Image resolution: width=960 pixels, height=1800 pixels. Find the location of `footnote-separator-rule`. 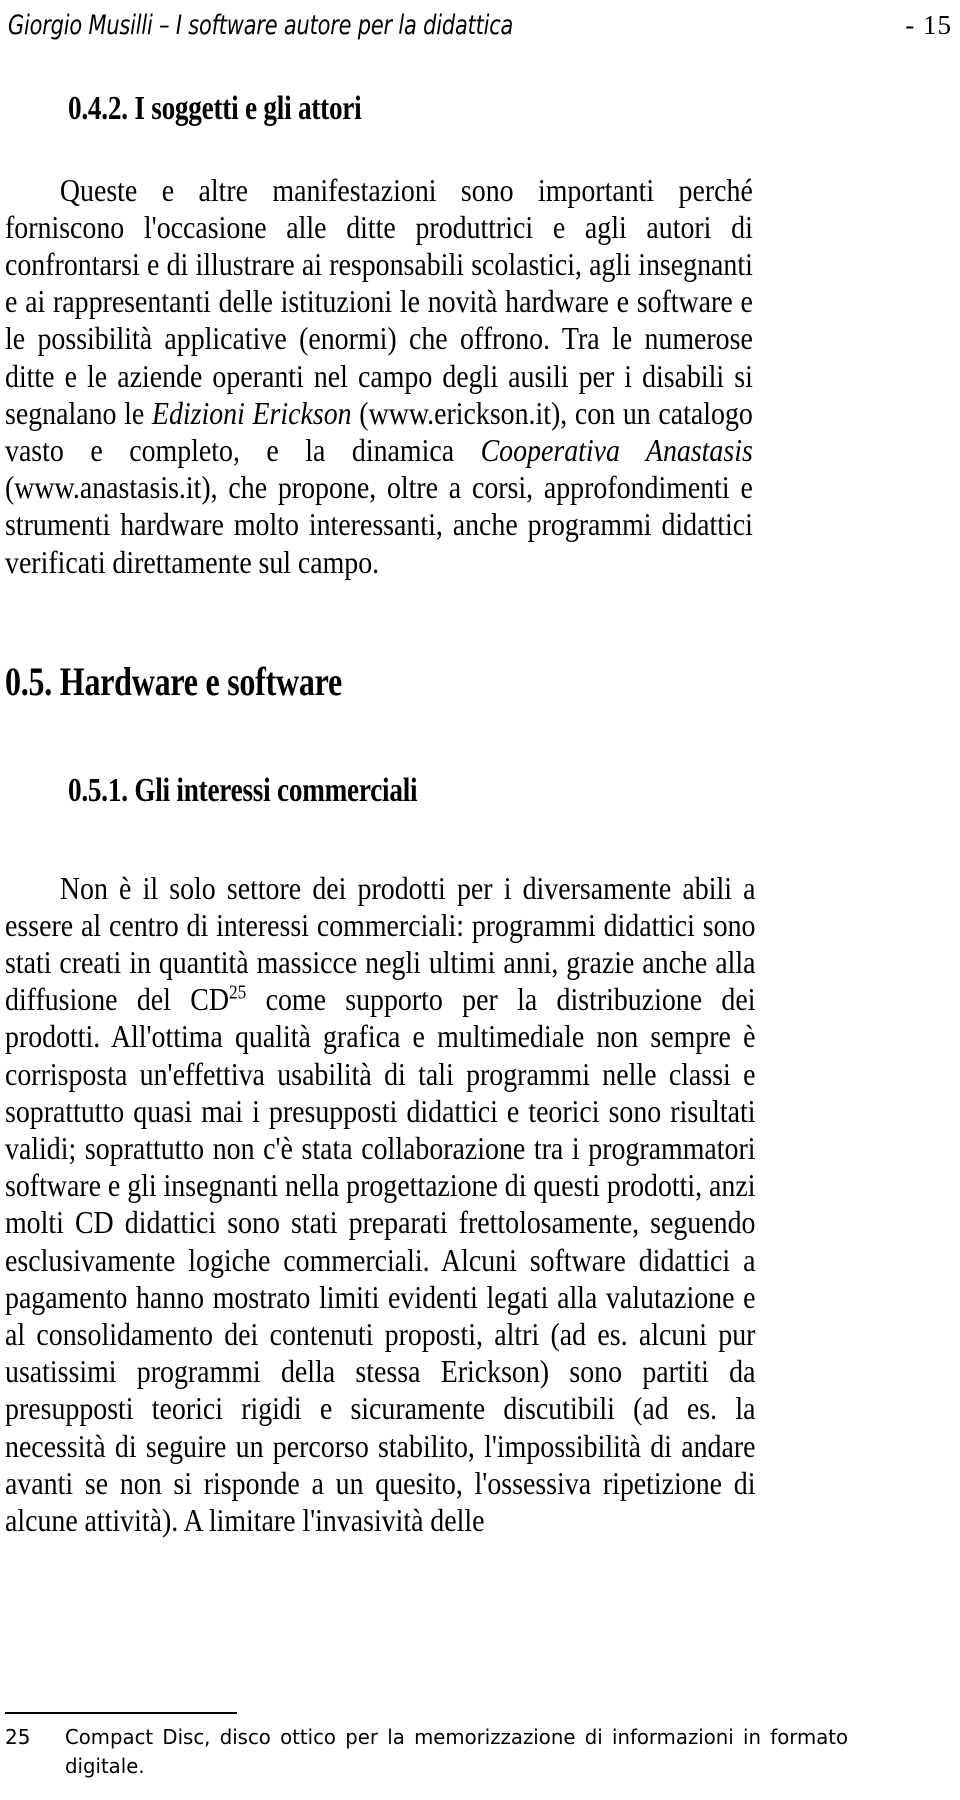

footnote-separator-rule is located at coordinates (121, 1713).